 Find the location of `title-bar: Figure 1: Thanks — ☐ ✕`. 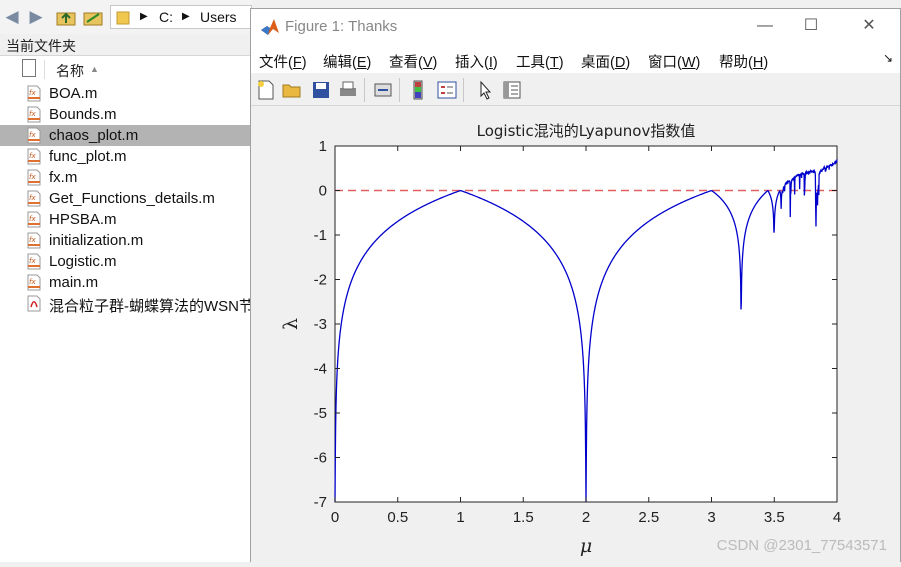

title-bar: Figure 1: Thanks — ☐ ✕ is located at coordinates (575, 27).